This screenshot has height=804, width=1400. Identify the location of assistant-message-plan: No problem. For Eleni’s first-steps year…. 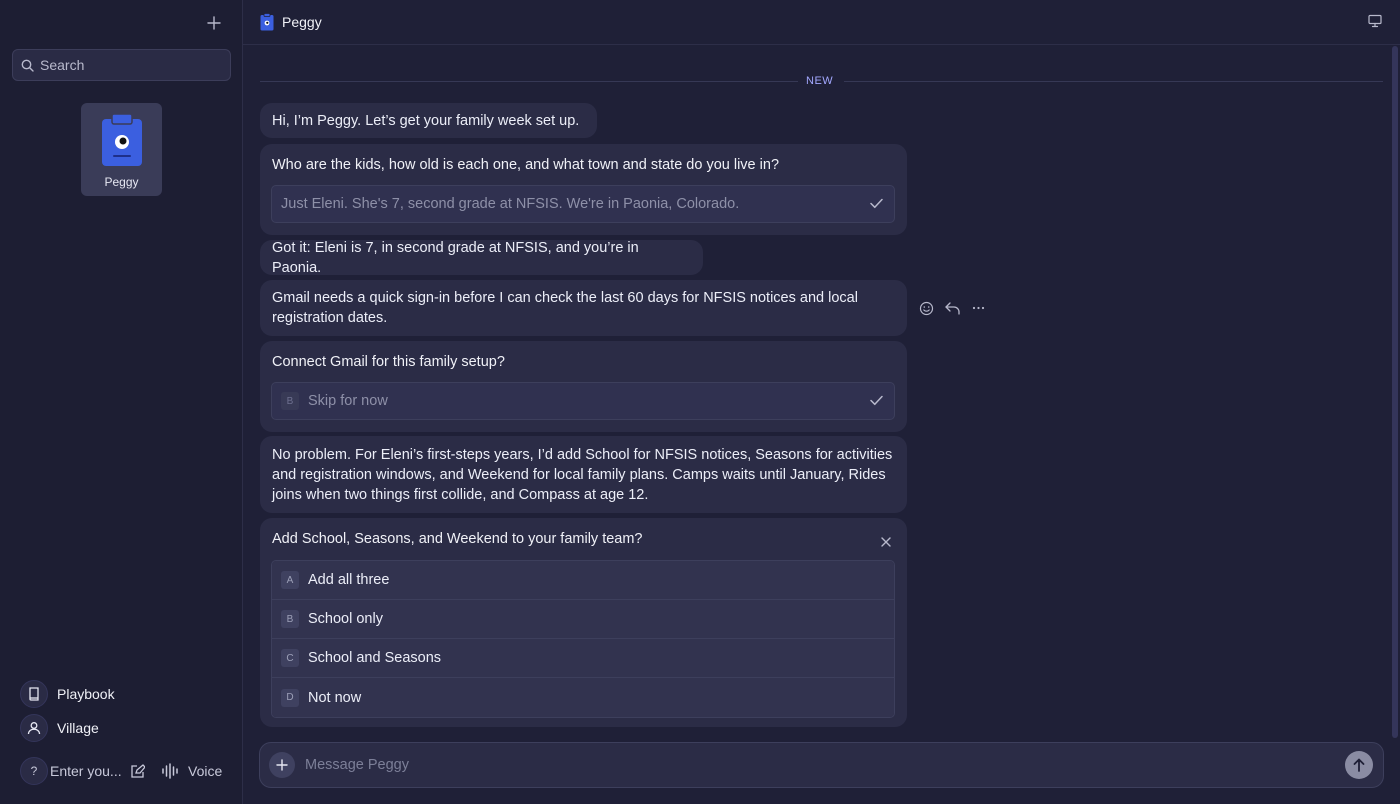
(583, 474).